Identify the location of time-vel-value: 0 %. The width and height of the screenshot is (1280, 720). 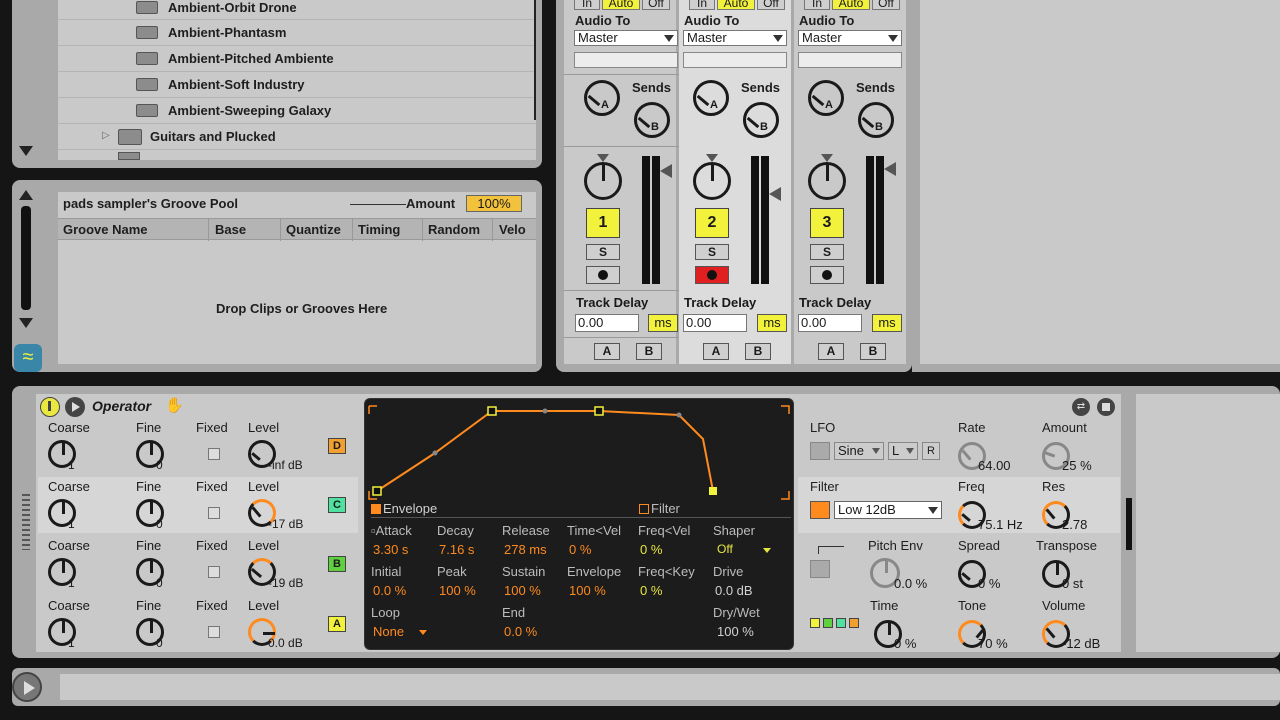
(580, 549).